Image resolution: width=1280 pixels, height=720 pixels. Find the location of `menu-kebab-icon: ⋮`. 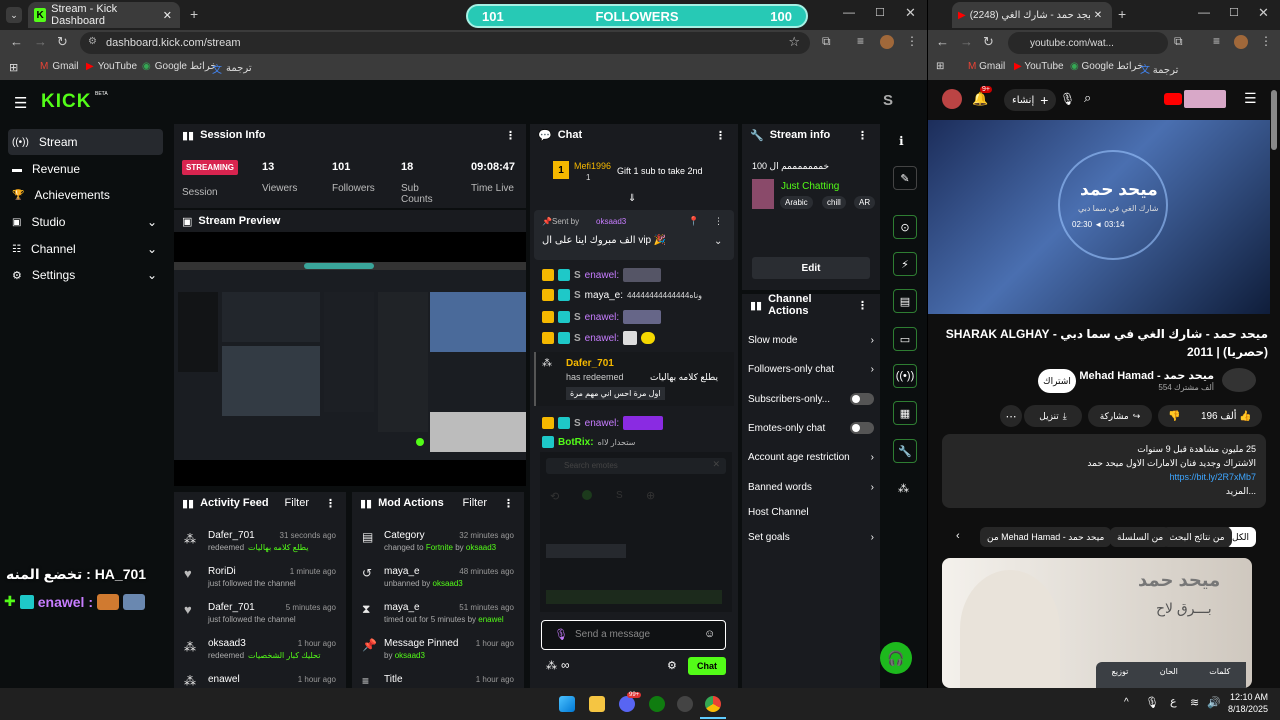

menu-kebab-icon: ⋮ is located at coordinates (1266, 41).